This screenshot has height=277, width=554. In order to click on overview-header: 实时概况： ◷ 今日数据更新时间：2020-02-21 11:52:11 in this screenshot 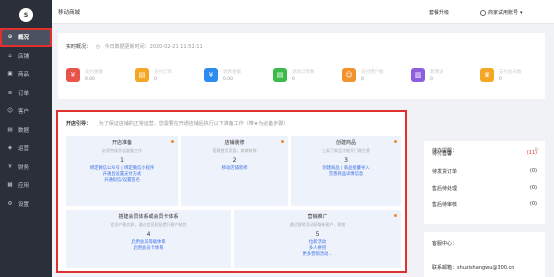, I will do `click(134, 46)`.